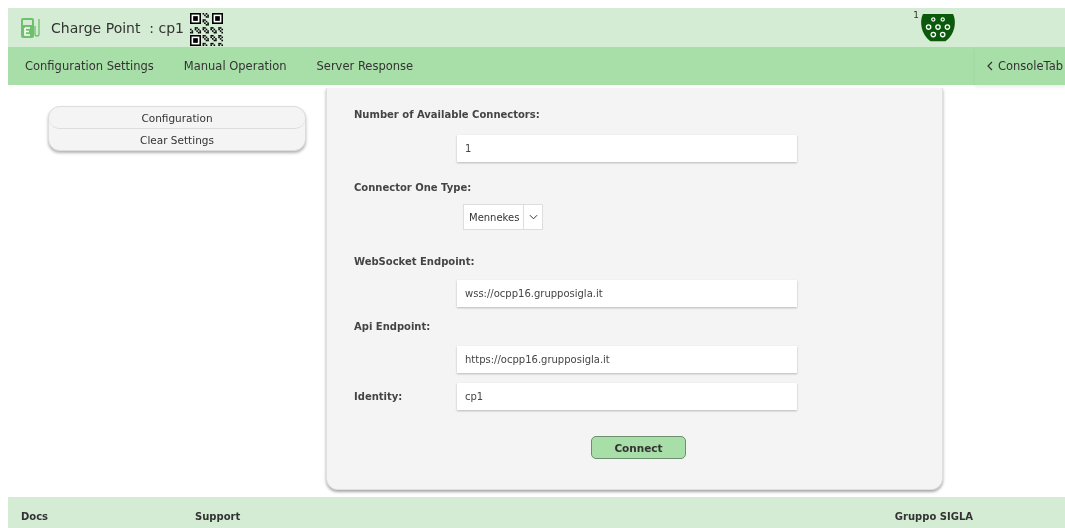 The height and width of the screenshot is (528, 1065). What do you see at coordinates (447, 114) in the screenshot?
I see `field-label: Number of Available Connectors:` at bounding box center [447, 114].